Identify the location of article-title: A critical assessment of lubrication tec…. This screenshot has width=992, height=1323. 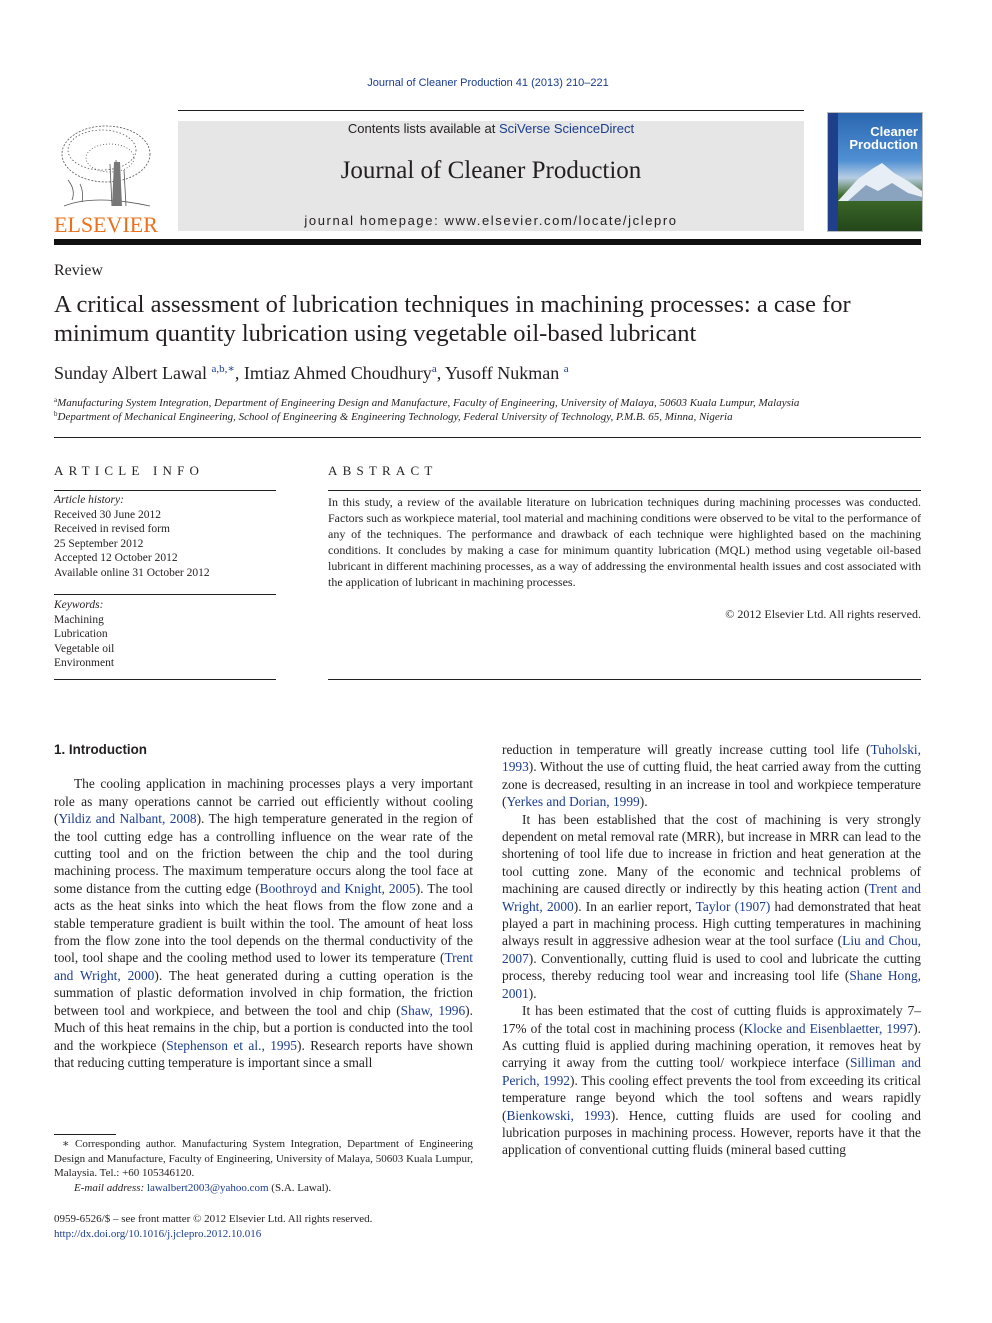
(452, 319).